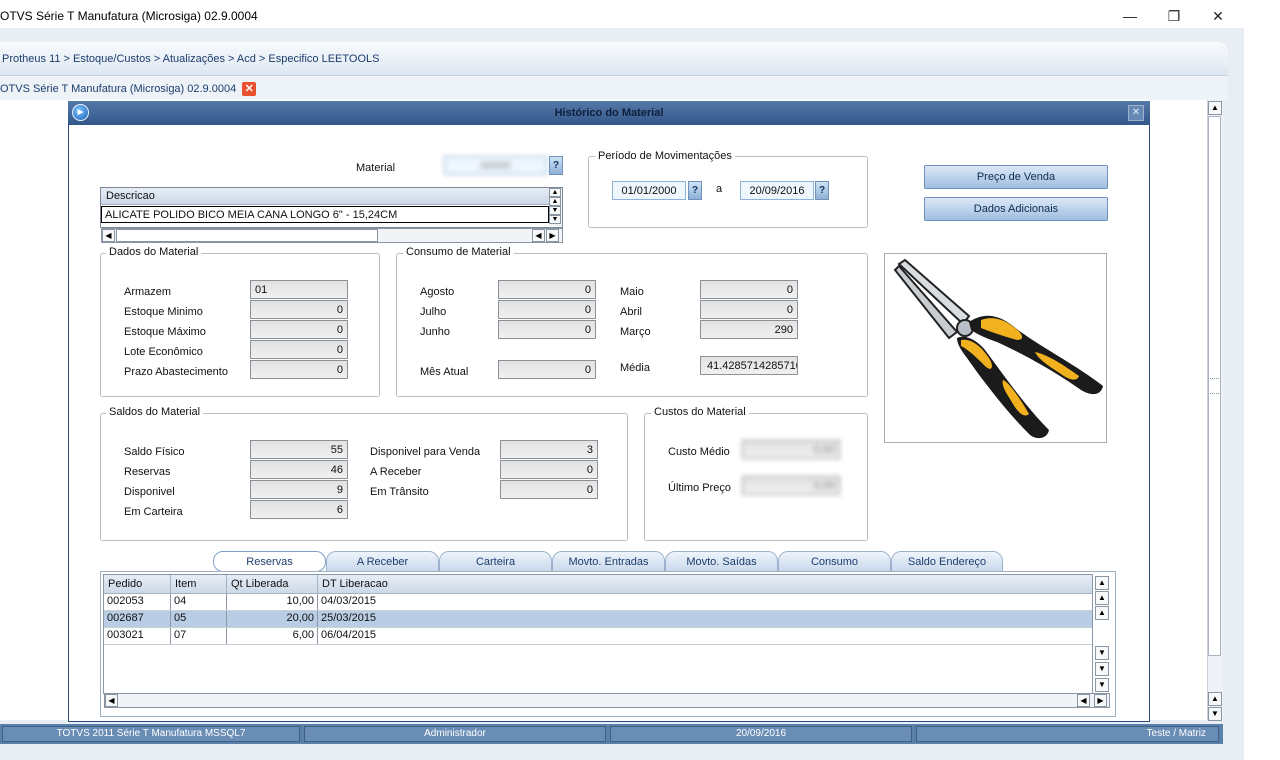 The height and width of the screenshot is (760, 1280). What do you see at coordinates (153, 512) in the screenshot?
I see `em-carteira-label: Em Carteira` at bounding box center [153, 512].